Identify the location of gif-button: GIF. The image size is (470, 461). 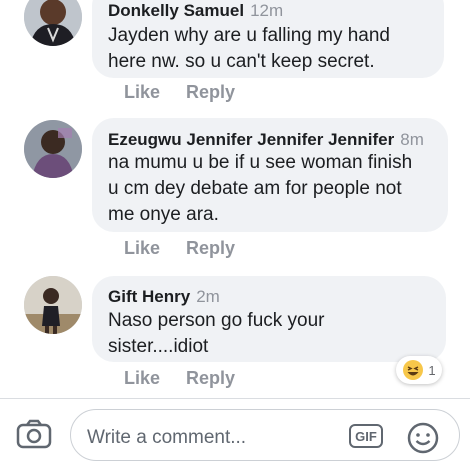
(366, 436).